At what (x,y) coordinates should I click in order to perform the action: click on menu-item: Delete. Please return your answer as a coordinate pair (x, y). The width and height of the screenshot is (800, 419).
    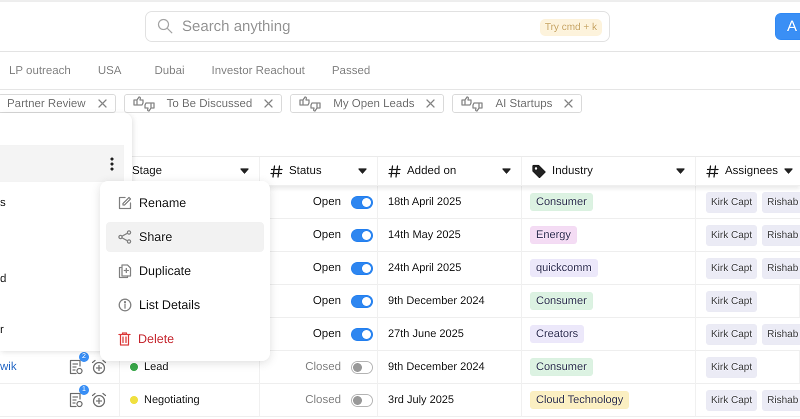
    Looking at the image, I should click on (185, 339).